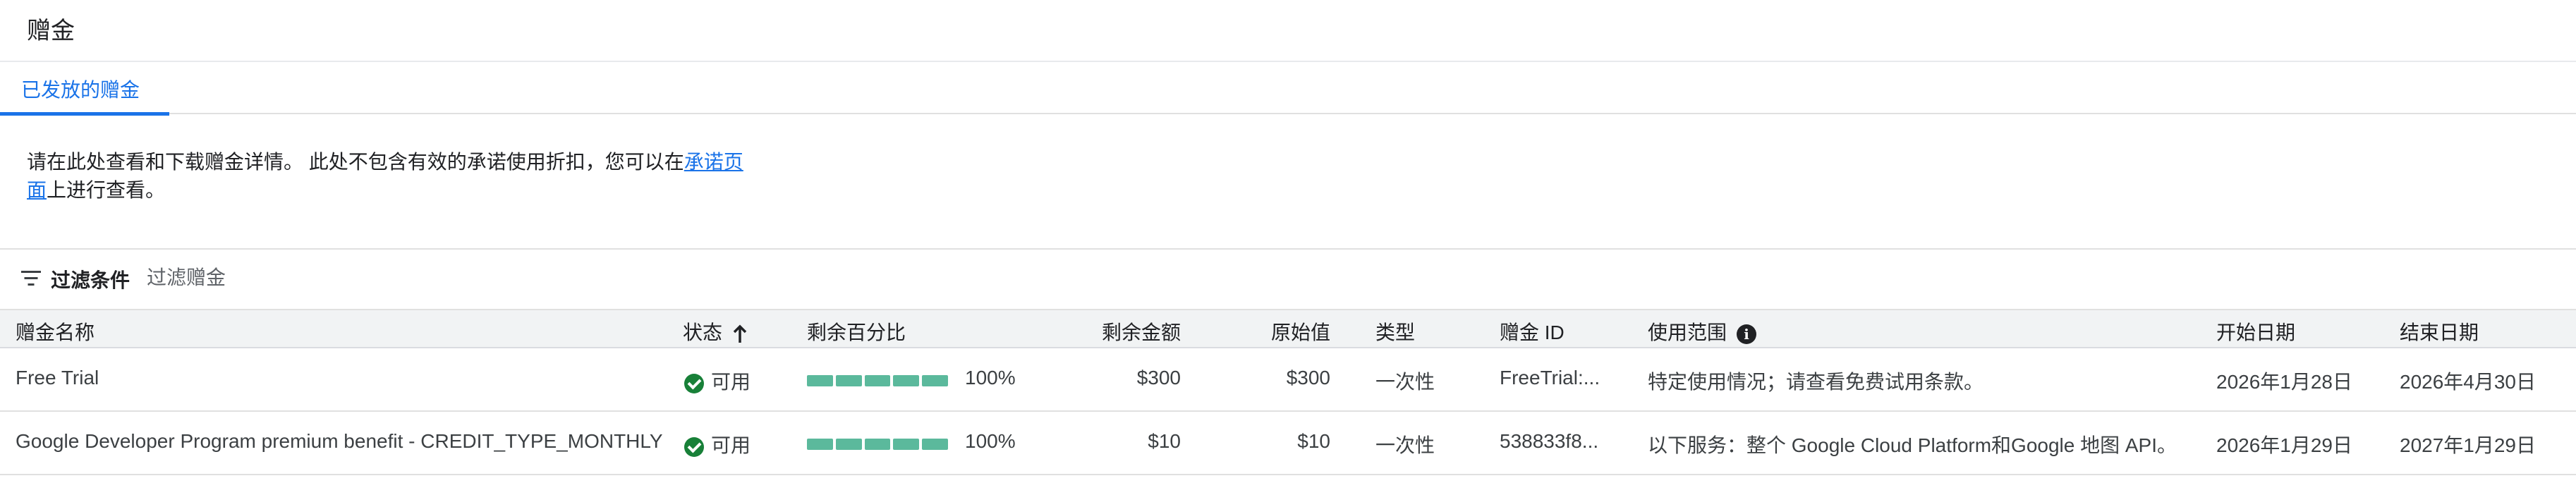 The image size is (2576, 495). I want to click on col-header-status: 状态, so click(715, 331).